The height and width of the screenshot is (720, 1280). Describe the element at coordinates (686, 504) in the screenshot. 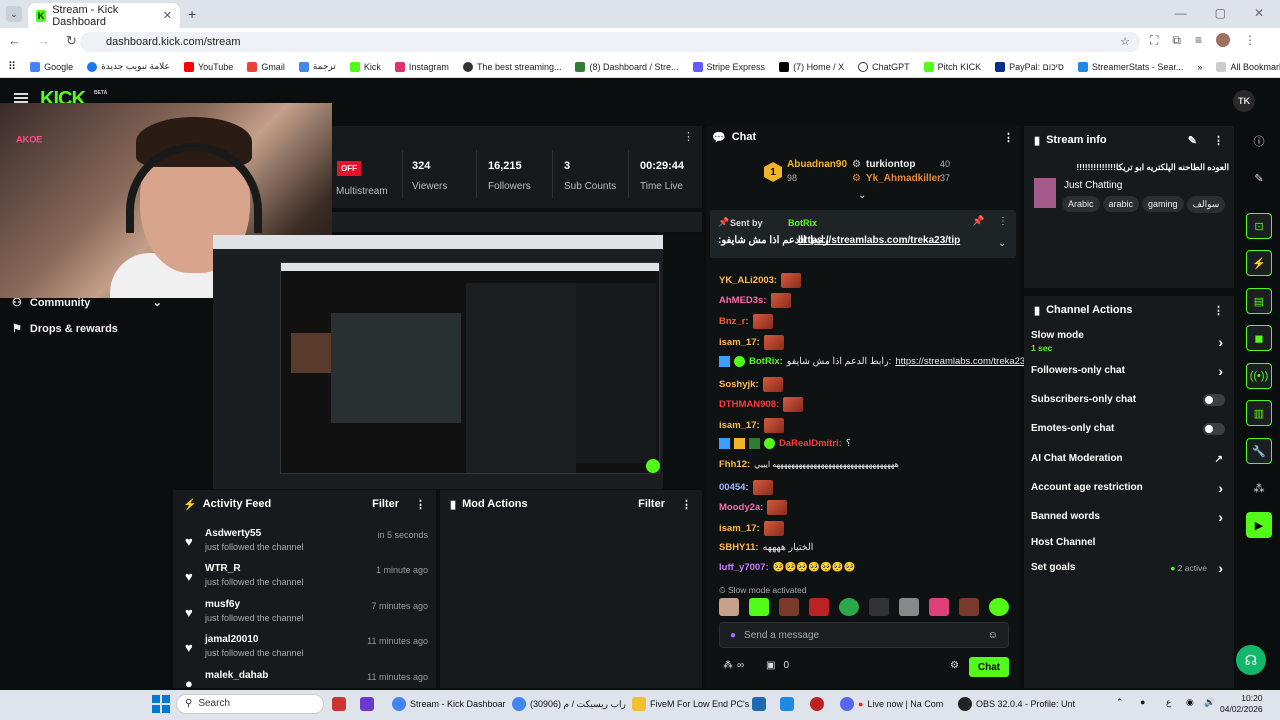

I see `mod-menu-icon: ⋮` at that location.